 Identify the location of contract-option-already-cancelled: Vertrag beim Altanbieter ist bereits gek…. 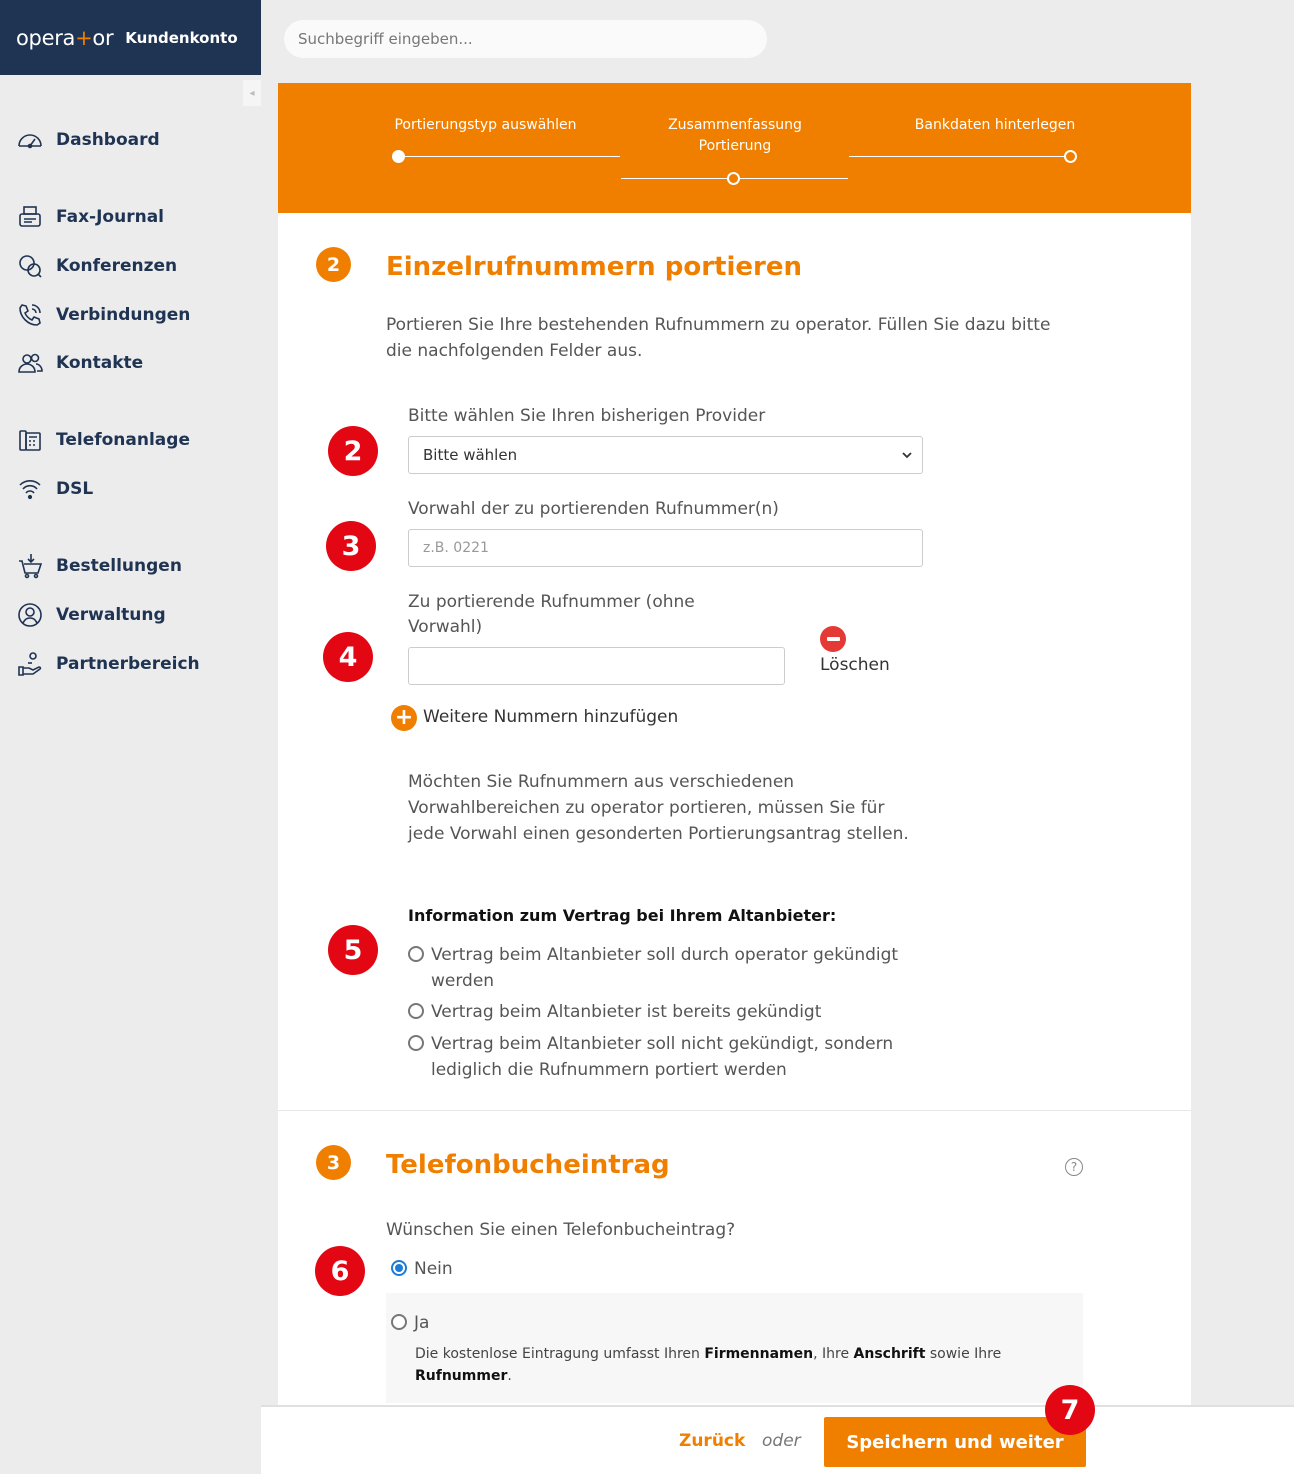
(668, 1012).